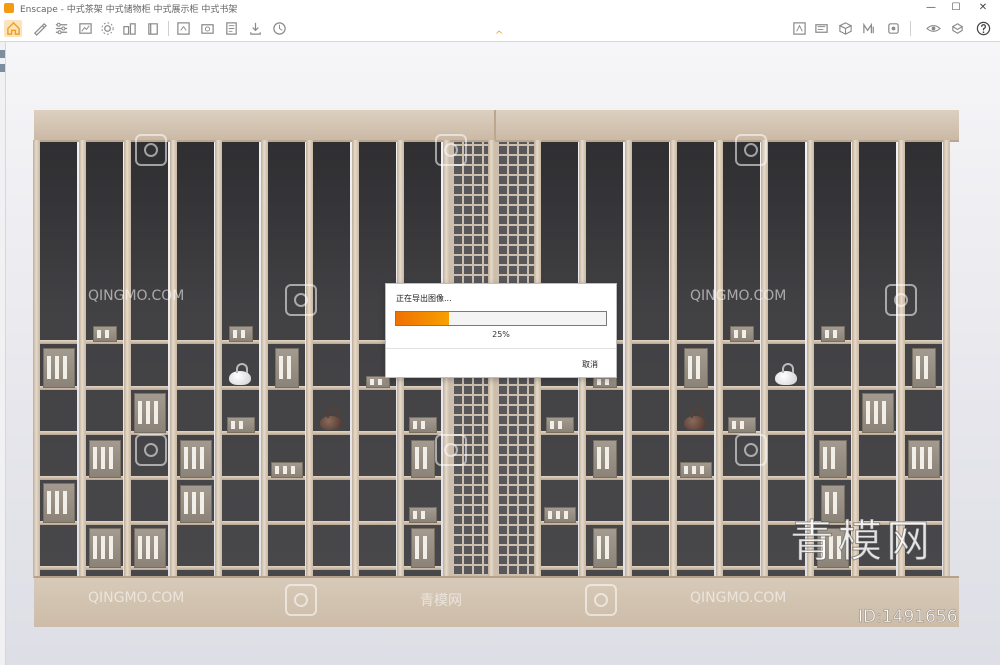  I want to click on export-progress-dialog: 正在导出图像... 25% 取消, so click(501, 330).